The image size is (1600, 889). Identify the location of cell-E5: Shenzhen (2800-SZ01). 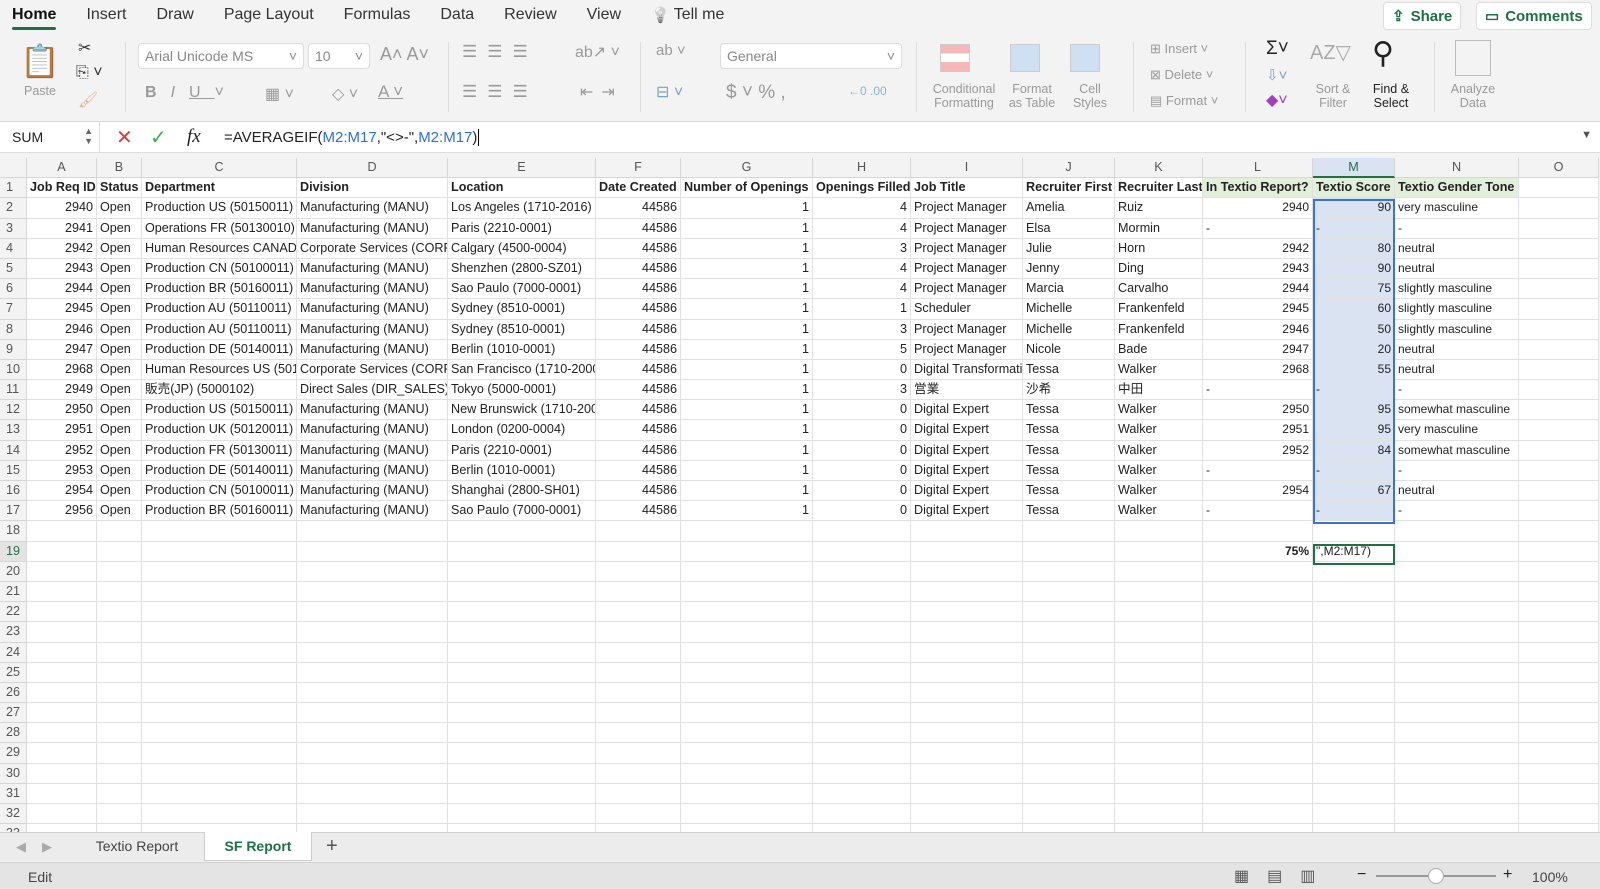
(522, 269).